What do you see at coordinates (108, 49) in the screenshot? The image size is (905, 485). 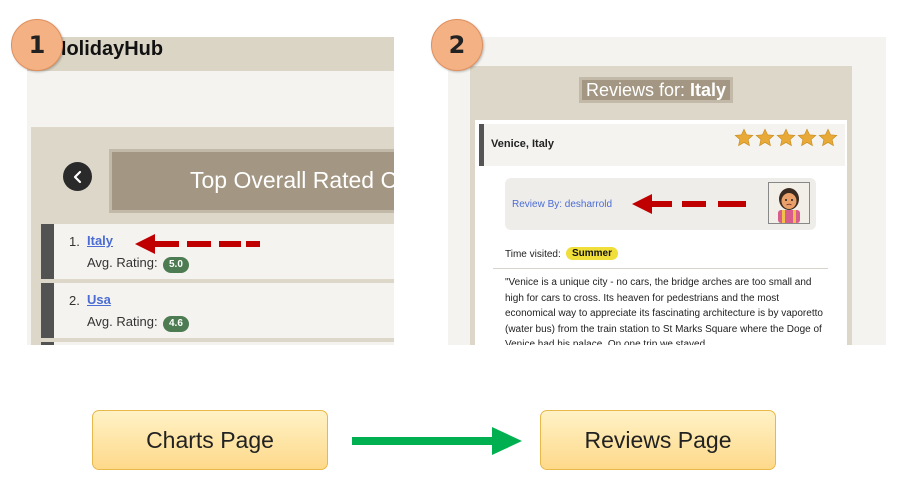 I see `app-title: HolidayHub` at bounding box center [108, 49].